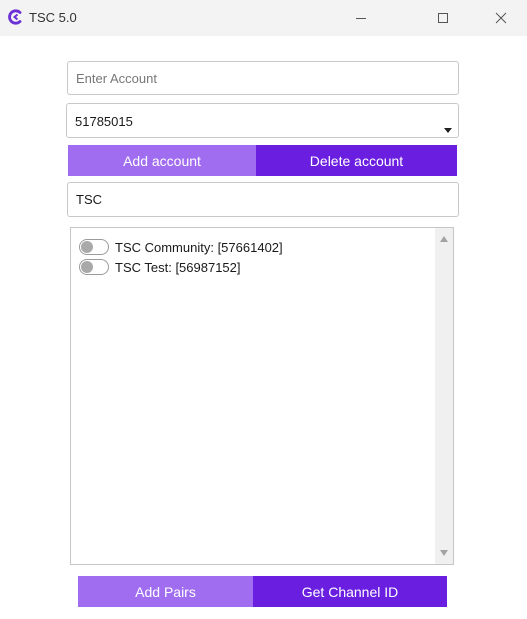  I want to click on maximize-button, so click(443, 18).